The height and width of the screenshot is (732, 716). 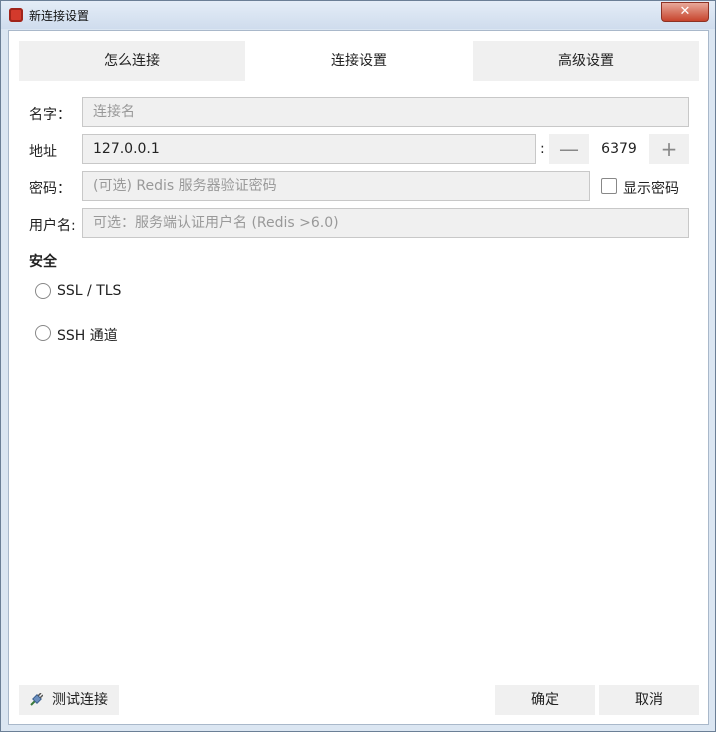 I want to click on test-connection-label: 测试连接, so click(x=80, y=700).